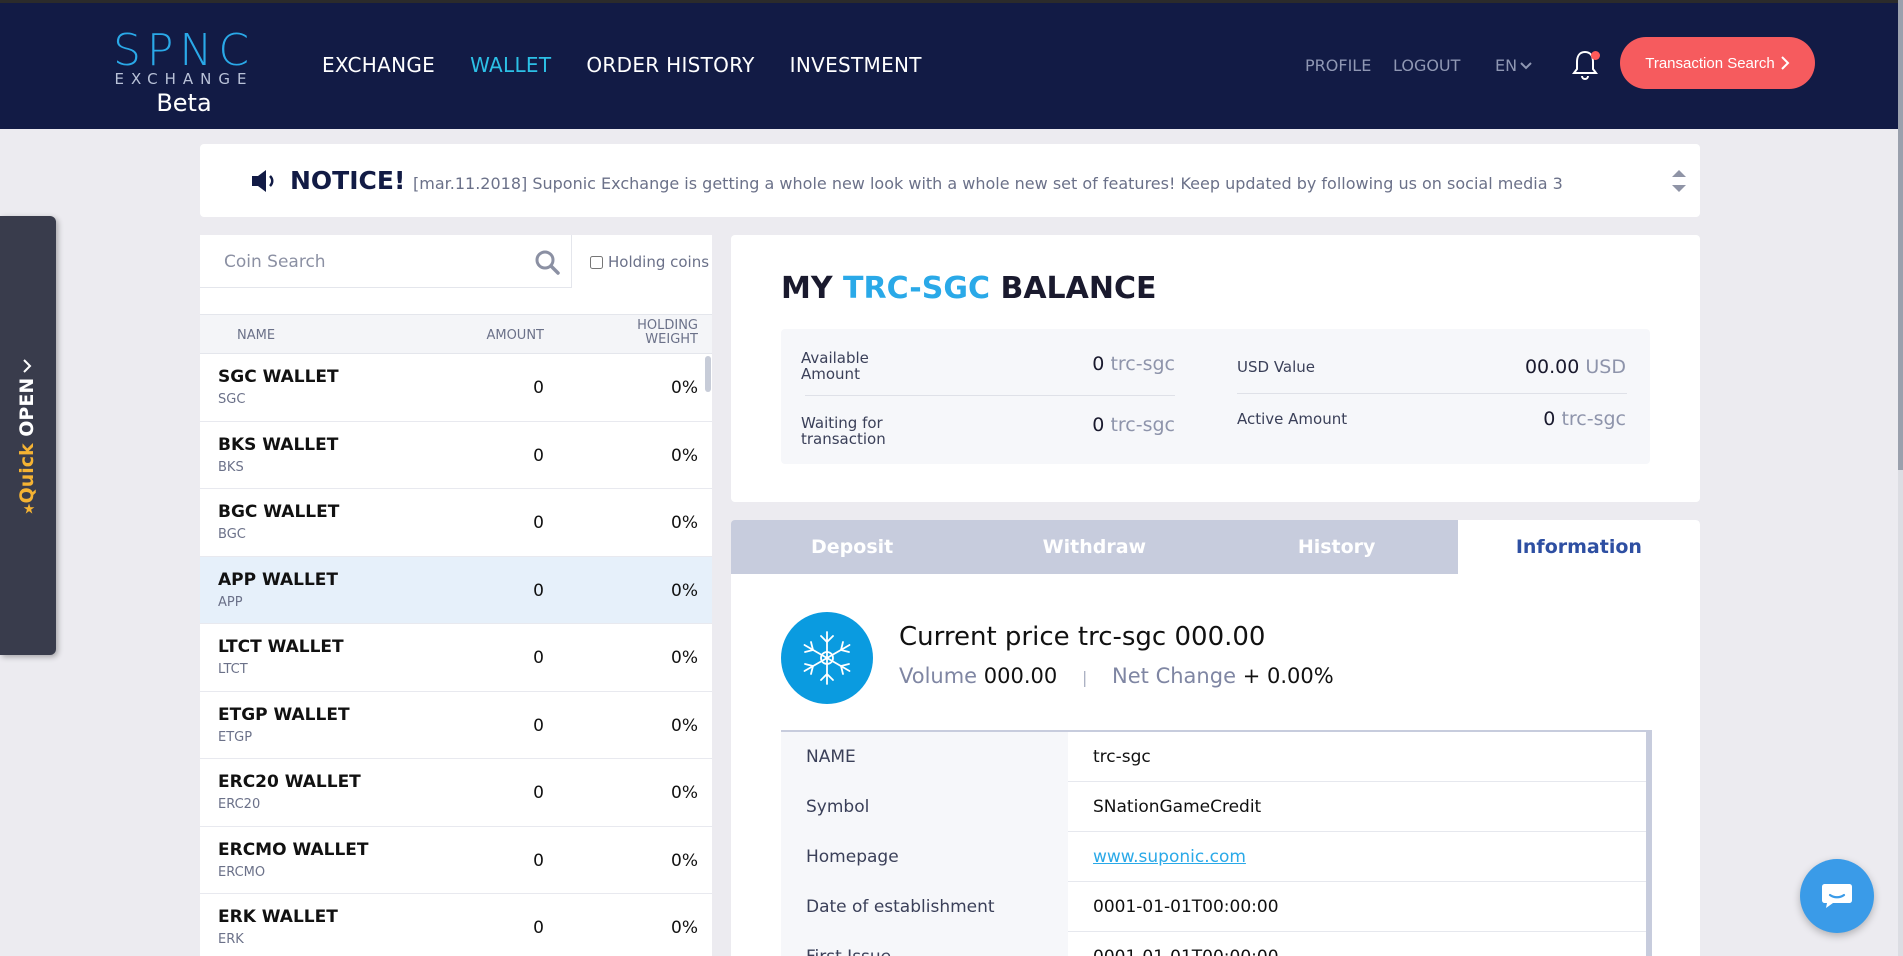 The width and height of the screenshot is (1903, 956). What do you see at coordinates (852, 547) in the screenshot?
I see `tab-deposit: Deposit` at bounding box center [852, 547].